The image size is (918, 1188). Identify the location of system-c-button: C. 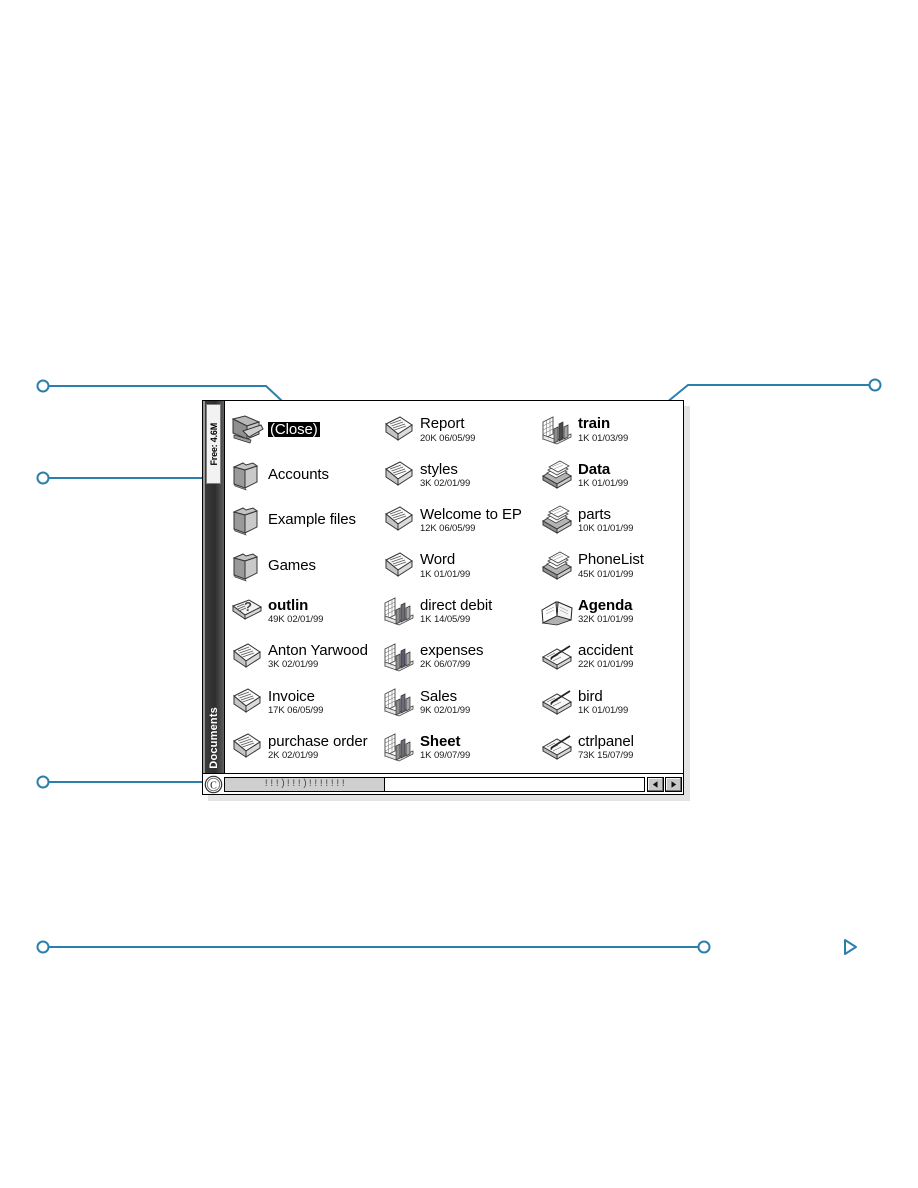
(213, 784).